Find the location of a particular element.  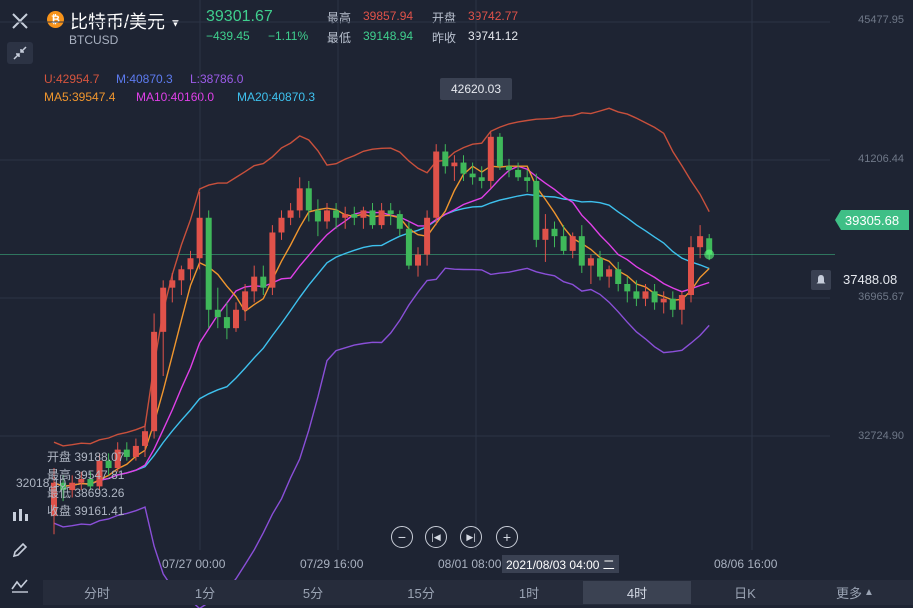

current-price-tag: 39305.68 is located at coordinates (872, 220).